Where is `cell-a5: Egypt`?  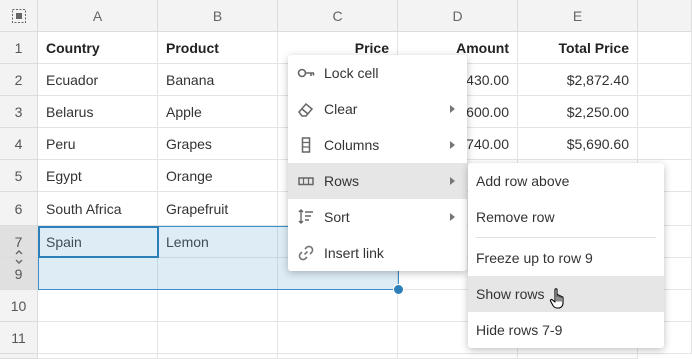 cell-a5: Egypt is located at coordinates (98, 176).